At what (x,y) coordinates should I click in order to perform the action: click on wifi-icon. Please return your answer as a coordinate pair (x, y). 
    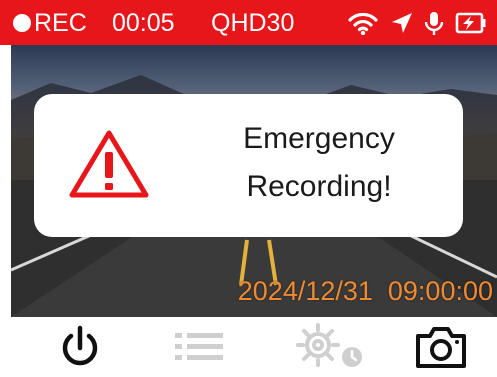
    Looking at the image, I should click on (363, 23).